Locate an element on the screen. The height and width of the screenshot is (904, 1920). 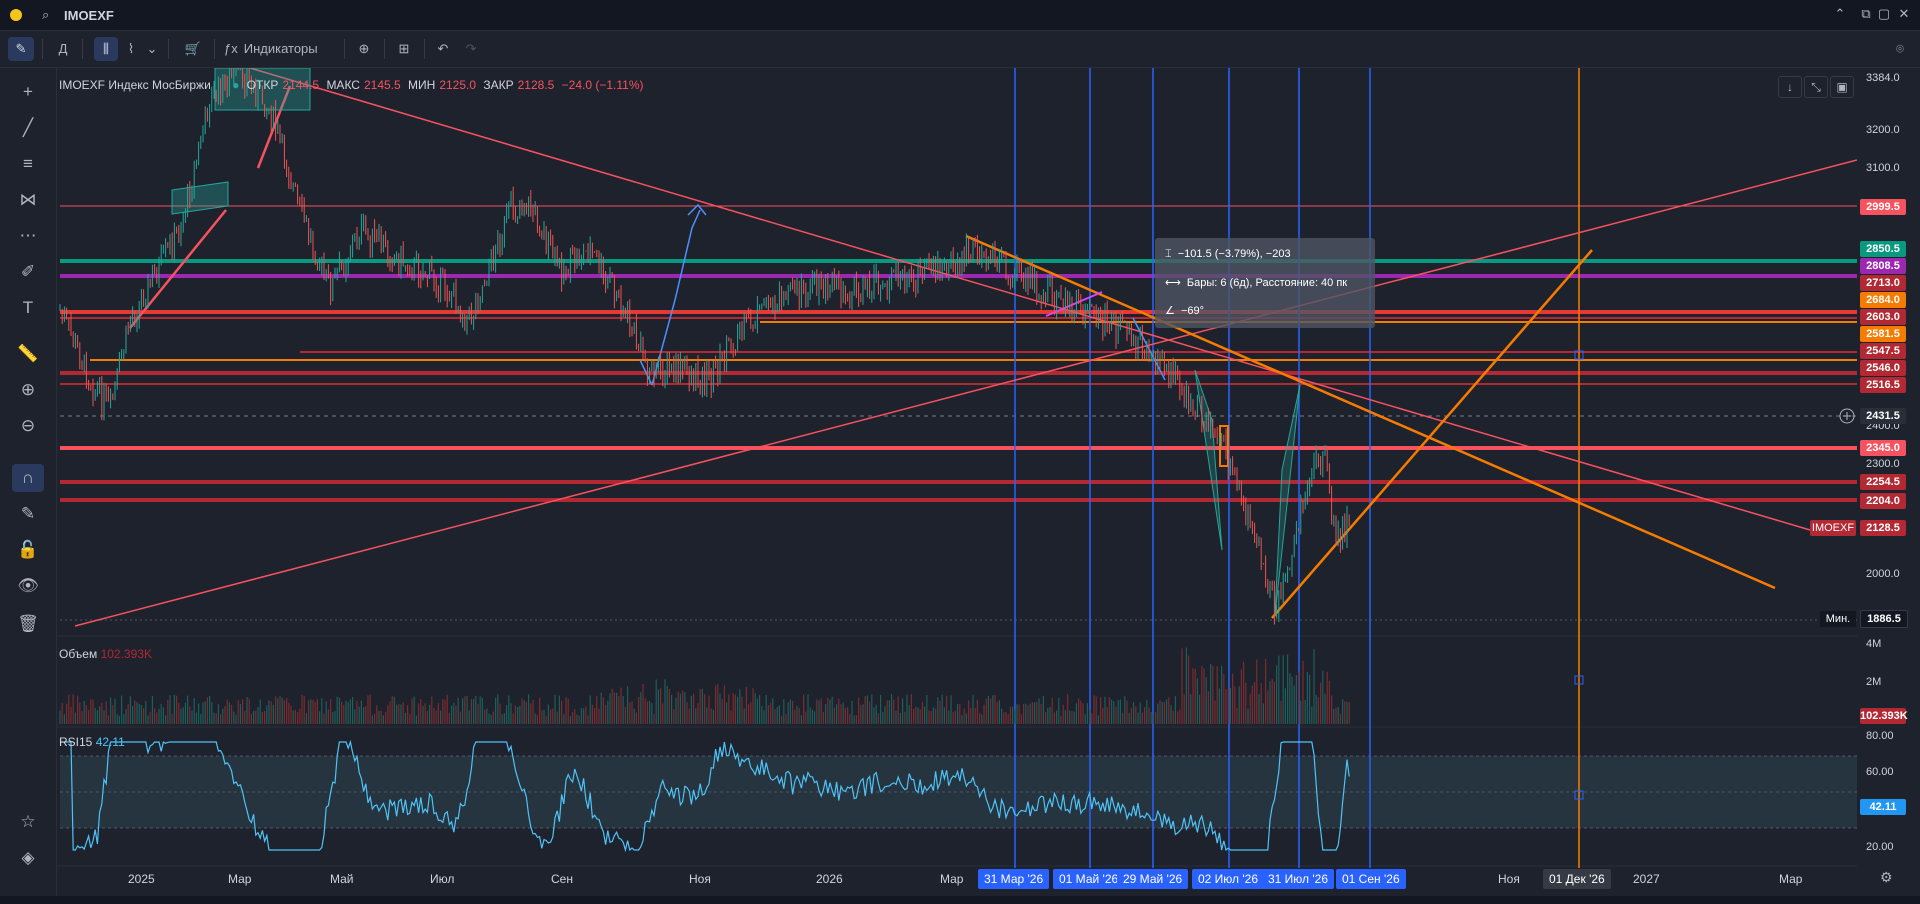
legend-open-label: ОТКР is located at coordinates (262, 85).